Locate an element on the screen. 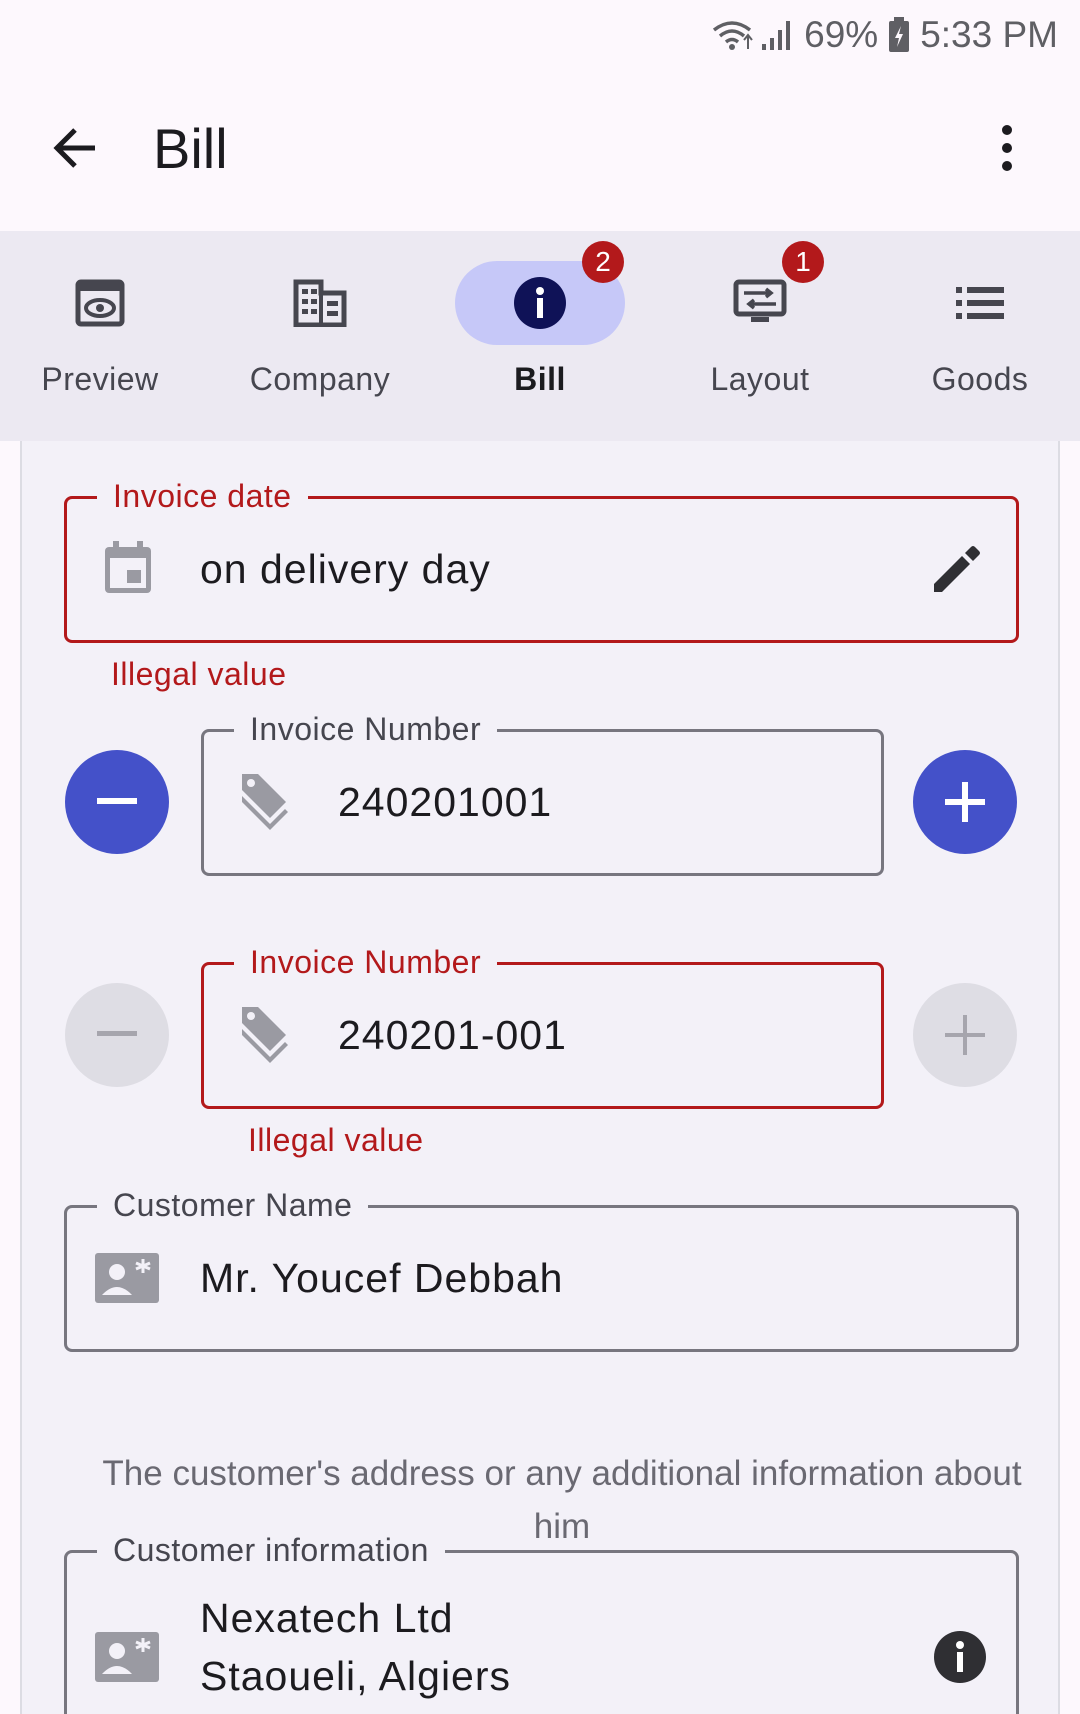 The height and width of the screenshot is (1714, 1080). customer-name-field: Customer Name Mr. Youcef Debbah is located at coordinates (541, 1269).